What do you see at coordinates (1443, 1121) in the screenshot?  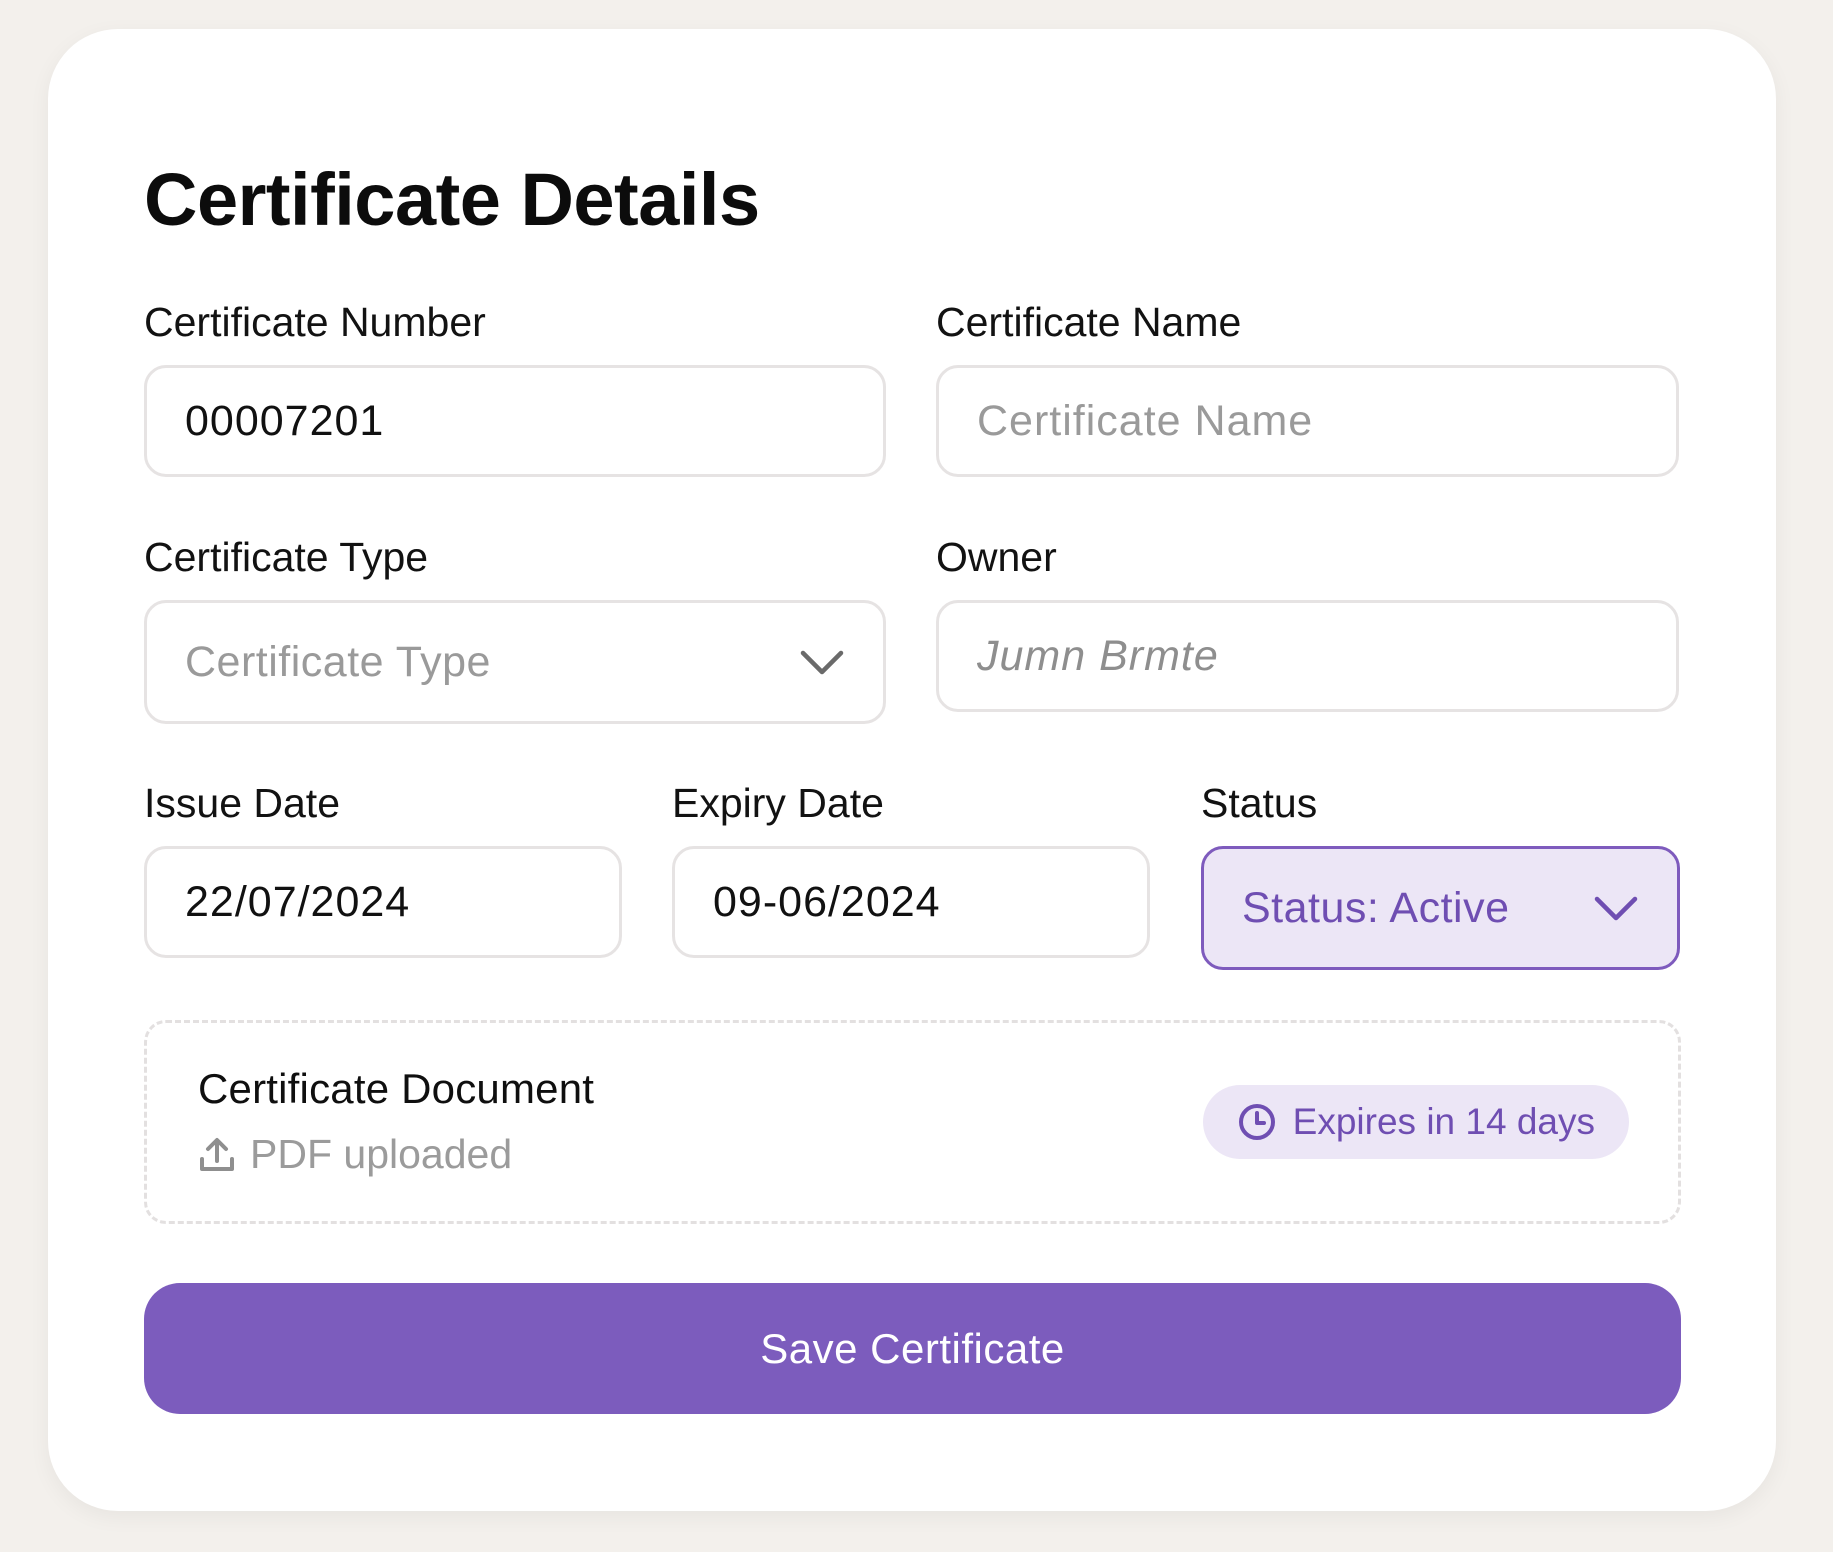 I see `expiry-badge-text: Expires in 14 days` at bounding box center [1443, 1121].